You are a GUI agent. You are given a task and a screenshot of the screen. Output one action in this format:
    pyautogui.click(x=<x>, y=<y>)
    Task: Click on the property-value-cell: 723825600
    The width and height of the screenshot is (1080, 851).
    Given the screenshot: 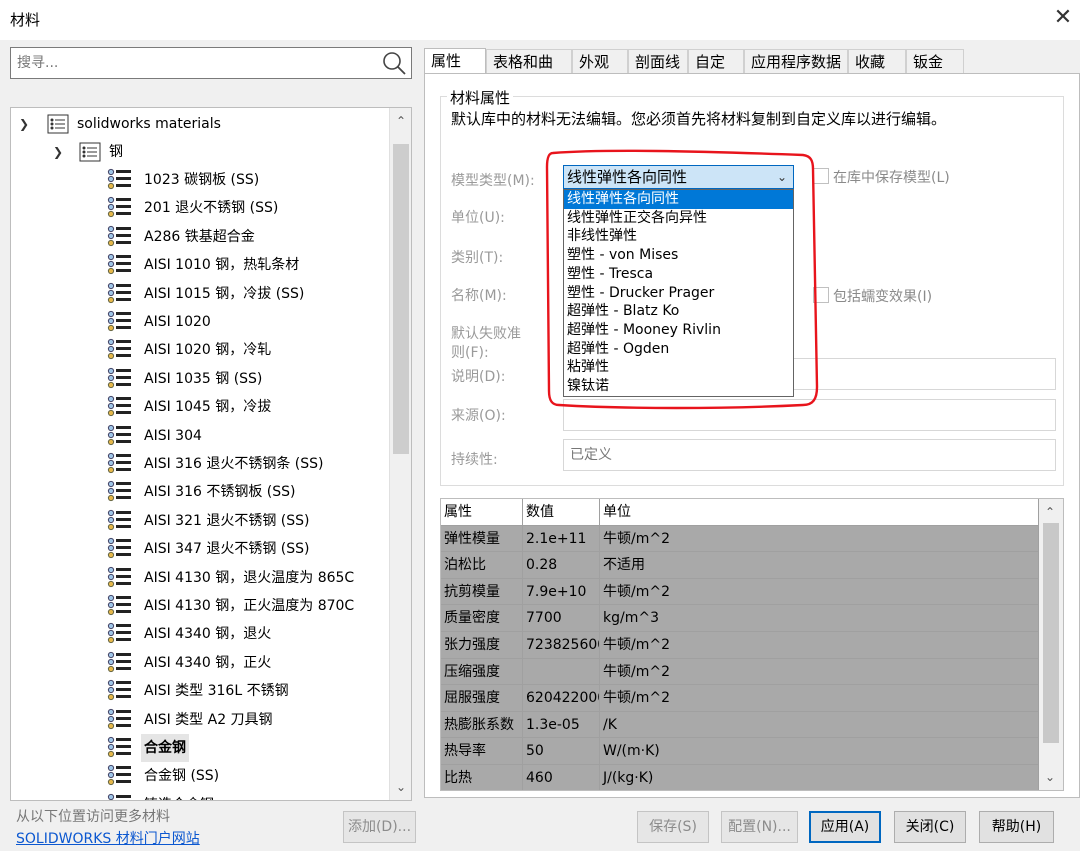 What is the action you would take?
    pyautogui.click(x=561, y=645)
    